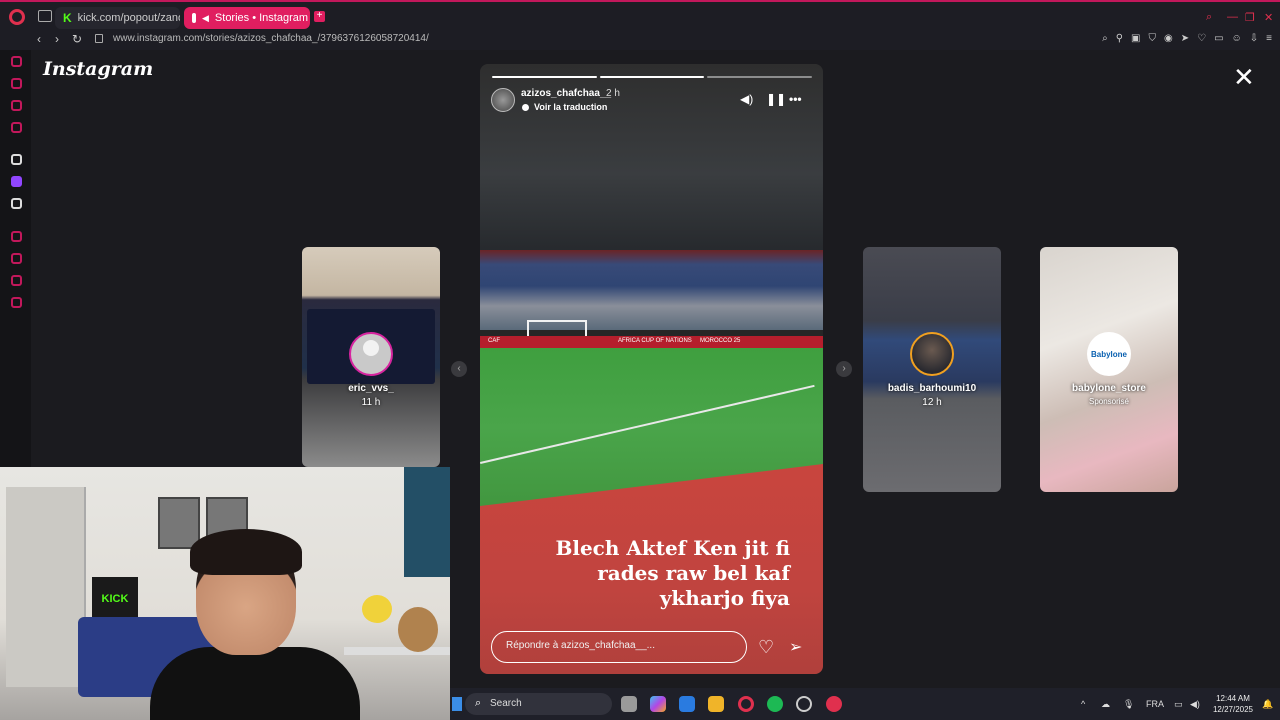 This screenshot has width=1280, height=720. Describe the element at coordinates (205, 18) in the screenshot. I see `speaker-icon: ◀` at that location.